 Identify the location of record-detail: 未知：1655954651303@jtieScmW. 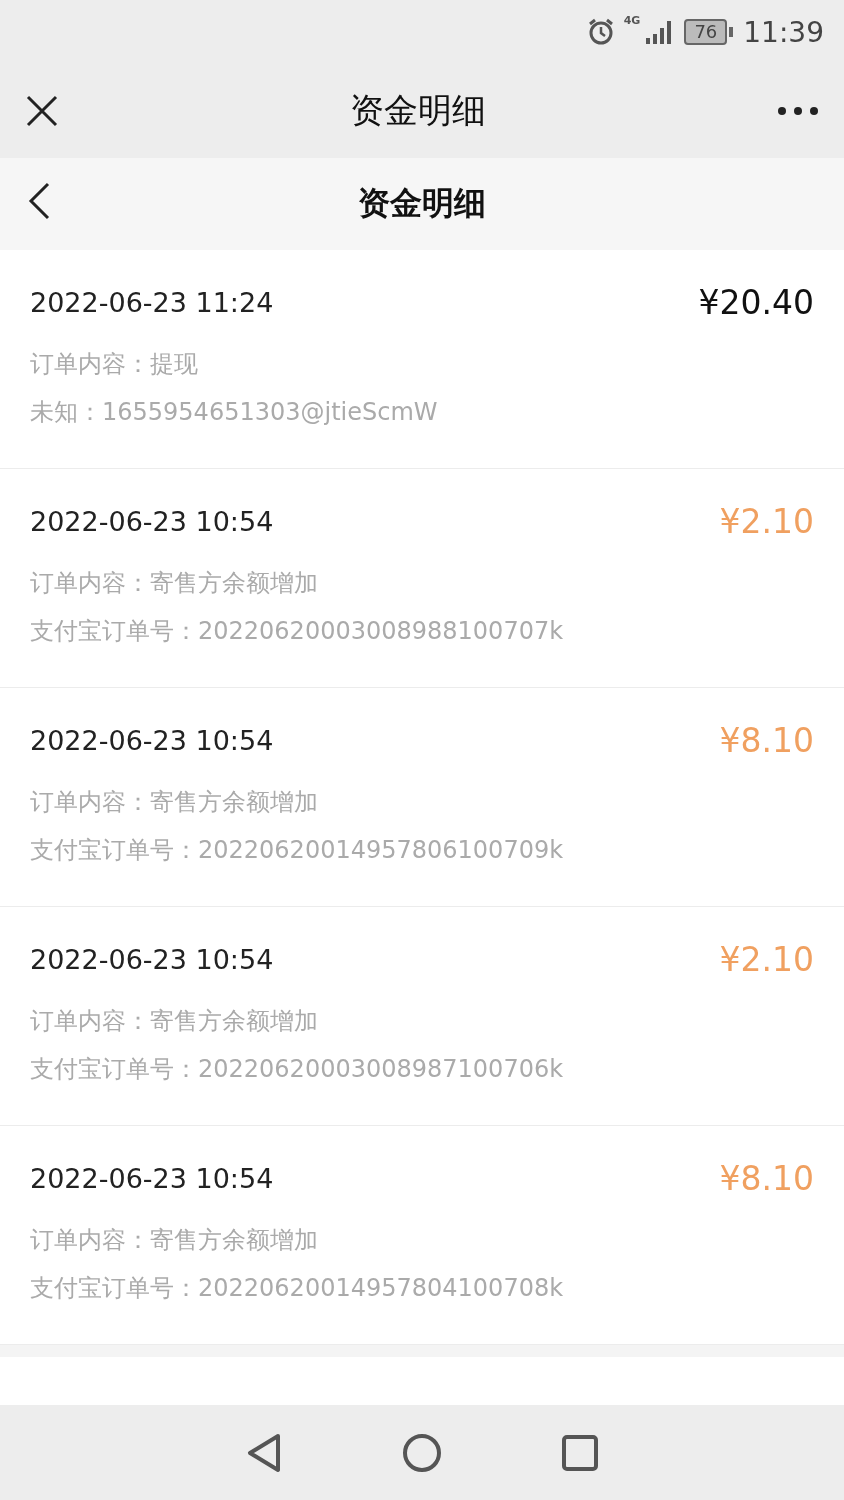
(234, 412).